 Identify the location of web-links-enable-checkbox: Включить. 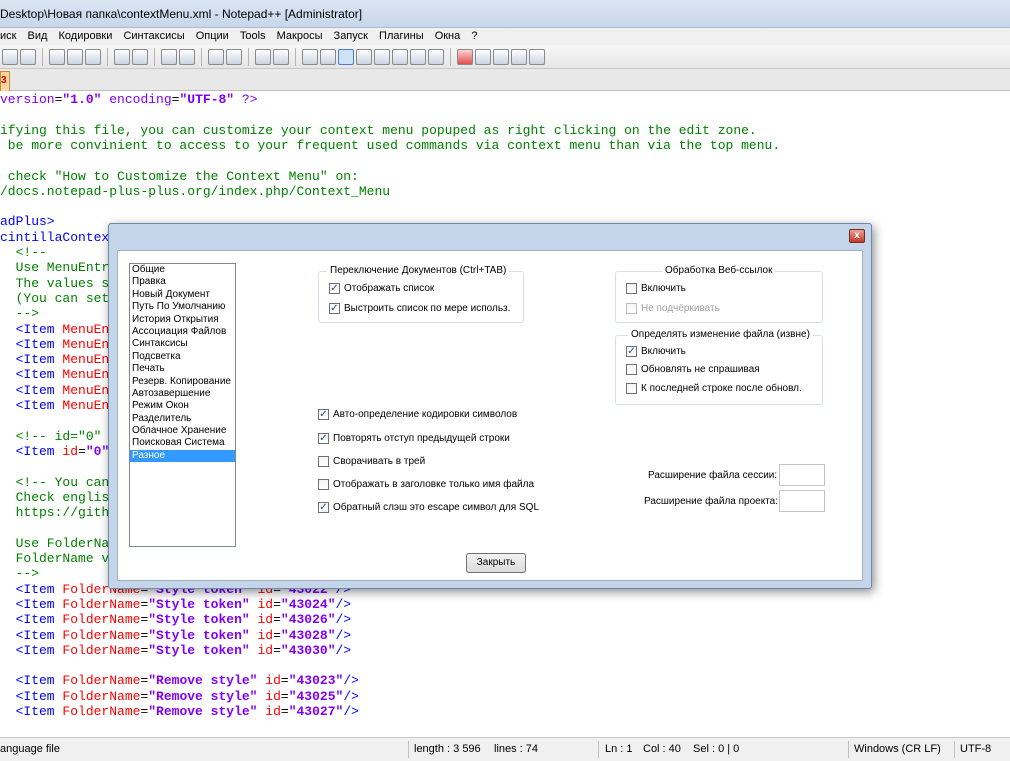
(656, 288).